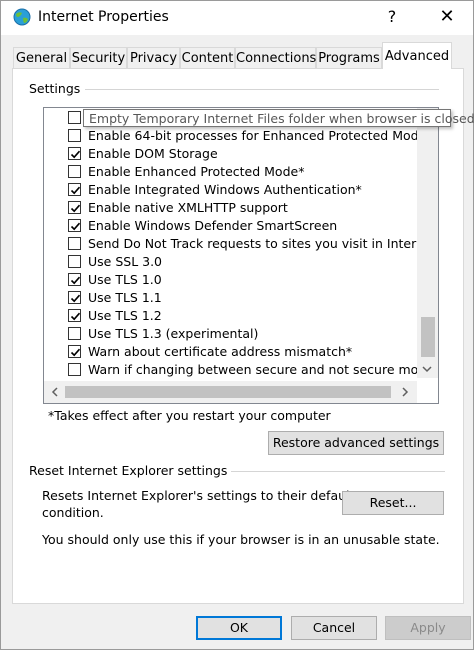  What do you see at coordinates (228, 392) in the screenshot?
I see `horizontal-scrollbar-thumb` at bounding box center [228, 392].